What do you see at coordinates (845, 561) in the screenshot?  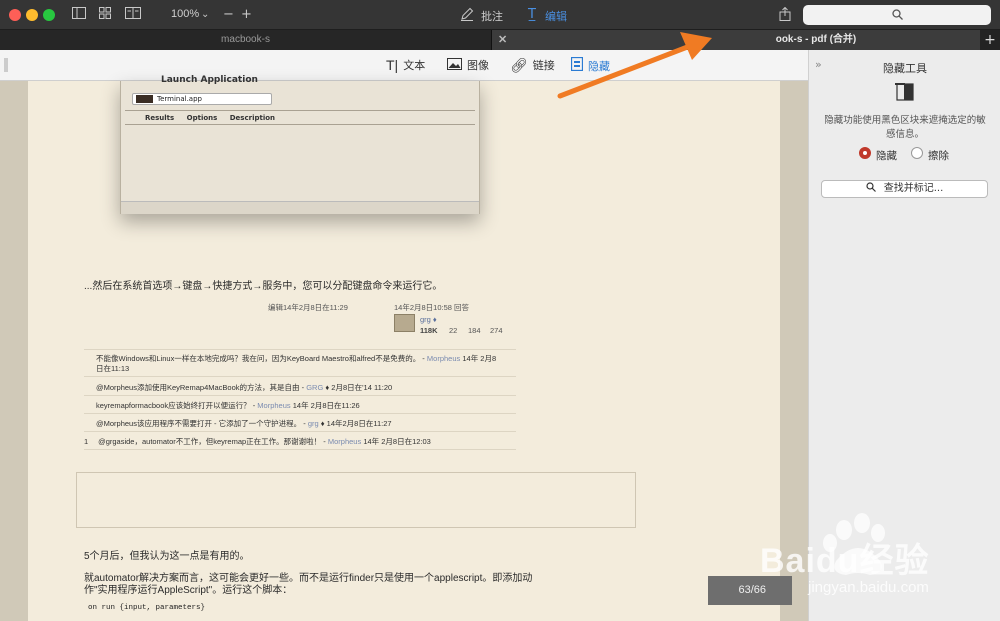 I see `watermark-brand: Baidu经验` at bounding box center [845, 561].